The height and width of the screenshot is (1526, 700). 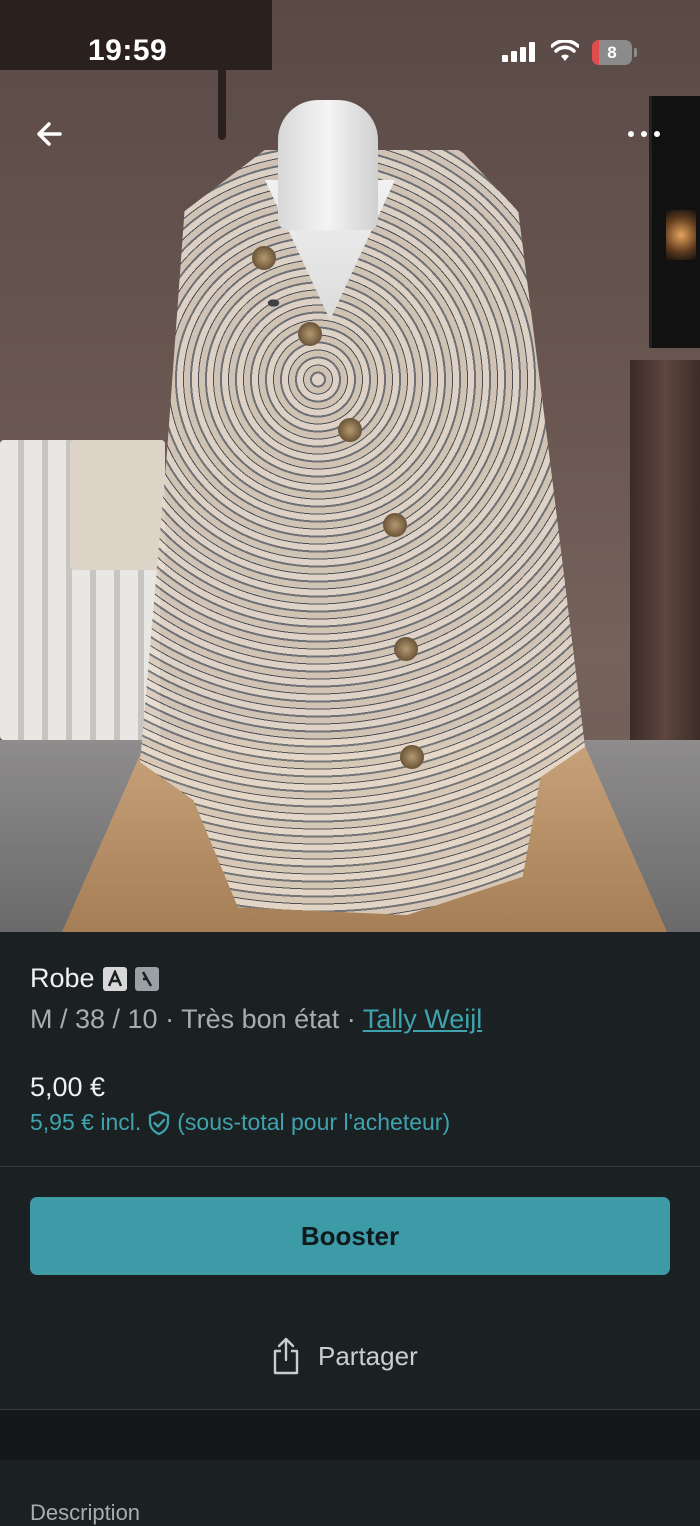 What do you see at coordinates (520, 52) in the screenshot?
I see `cellular-signal-icon` at bounding box center [520, 52].